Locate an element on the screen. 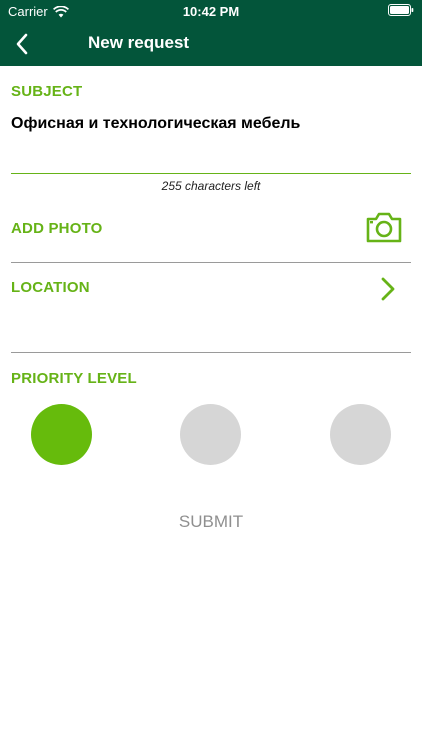 The image size is (422, 750). add-photo-label: ADD PHOTO is located at coordinates (57, 228).